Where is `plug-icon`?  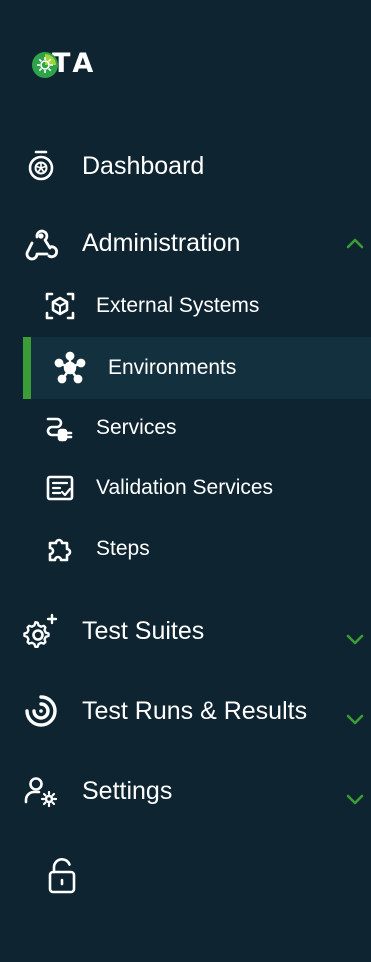
plug-icon is located at coordinates (60, 428).